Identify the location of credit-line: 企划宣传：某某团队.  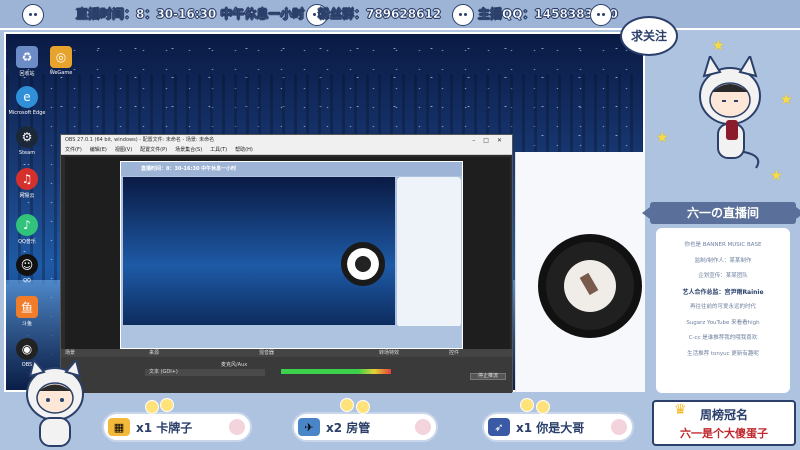
(723, 276).